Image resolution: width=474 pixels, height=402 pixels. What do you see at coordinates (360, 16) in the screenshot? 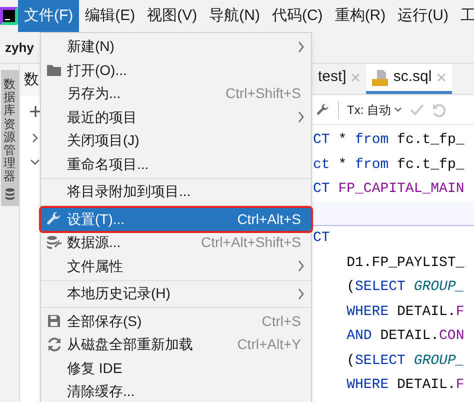
I see `menu-bar-item: 重构(R)` at bounding box center [360, 16].